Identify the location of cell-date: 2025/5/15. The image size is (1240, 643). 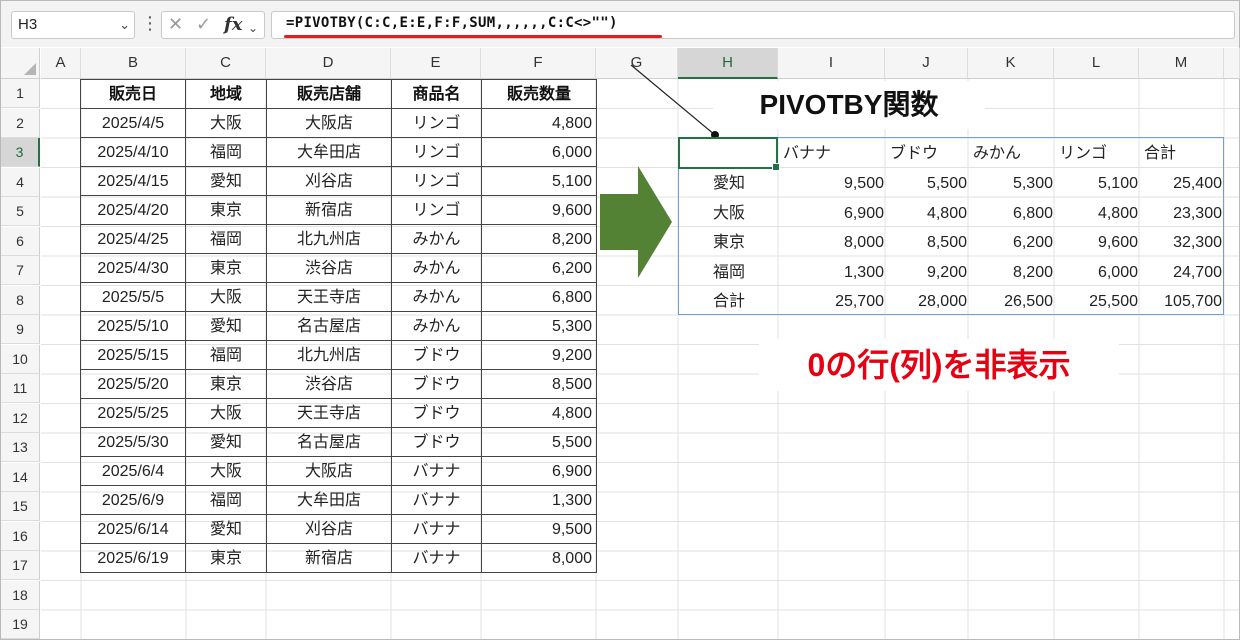
(133, 355).